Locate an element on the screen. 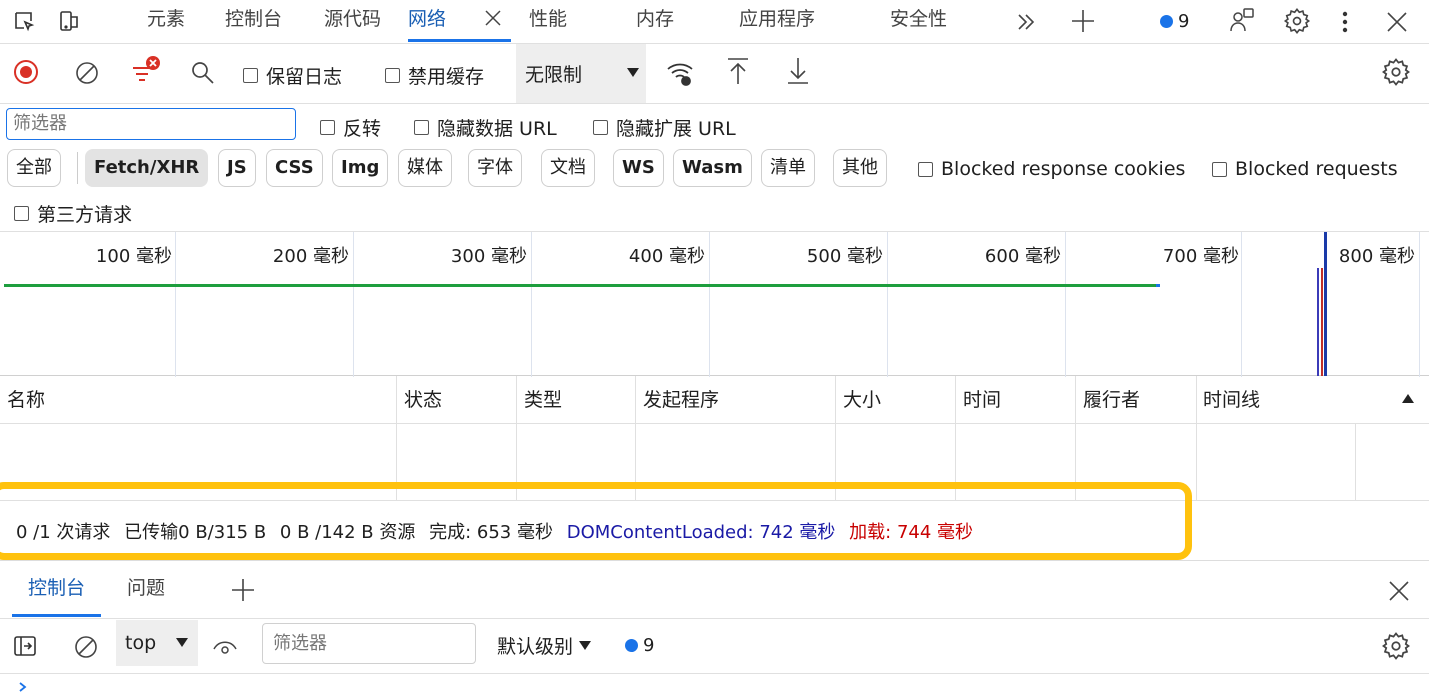 The height and width of the screenshot is (693, 1429). tick-label: 400 毫秒 is located at coordinates (666, 256).